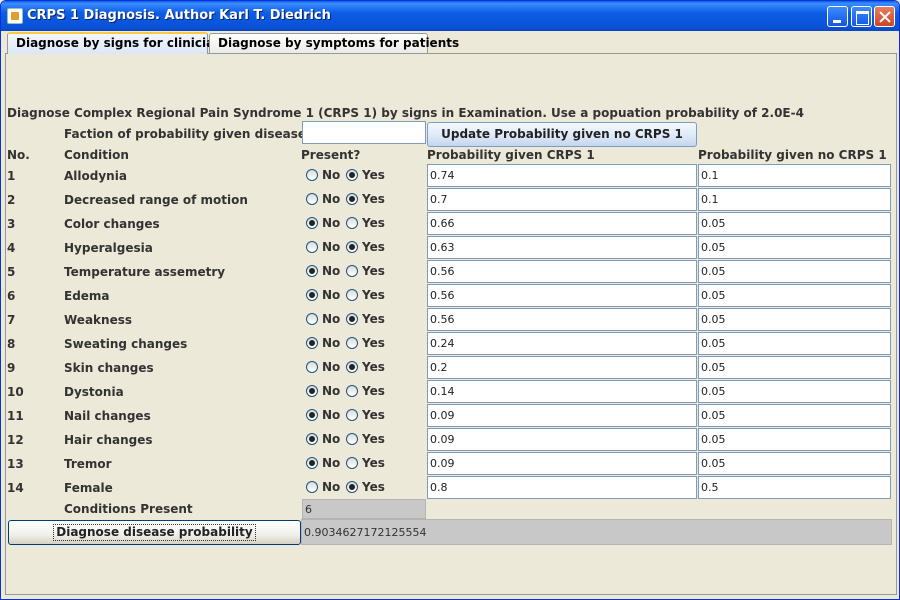 The width and height of the screenshot is (900, 600). I want to click on prob-given-input: 0.2, so click(562, 367).